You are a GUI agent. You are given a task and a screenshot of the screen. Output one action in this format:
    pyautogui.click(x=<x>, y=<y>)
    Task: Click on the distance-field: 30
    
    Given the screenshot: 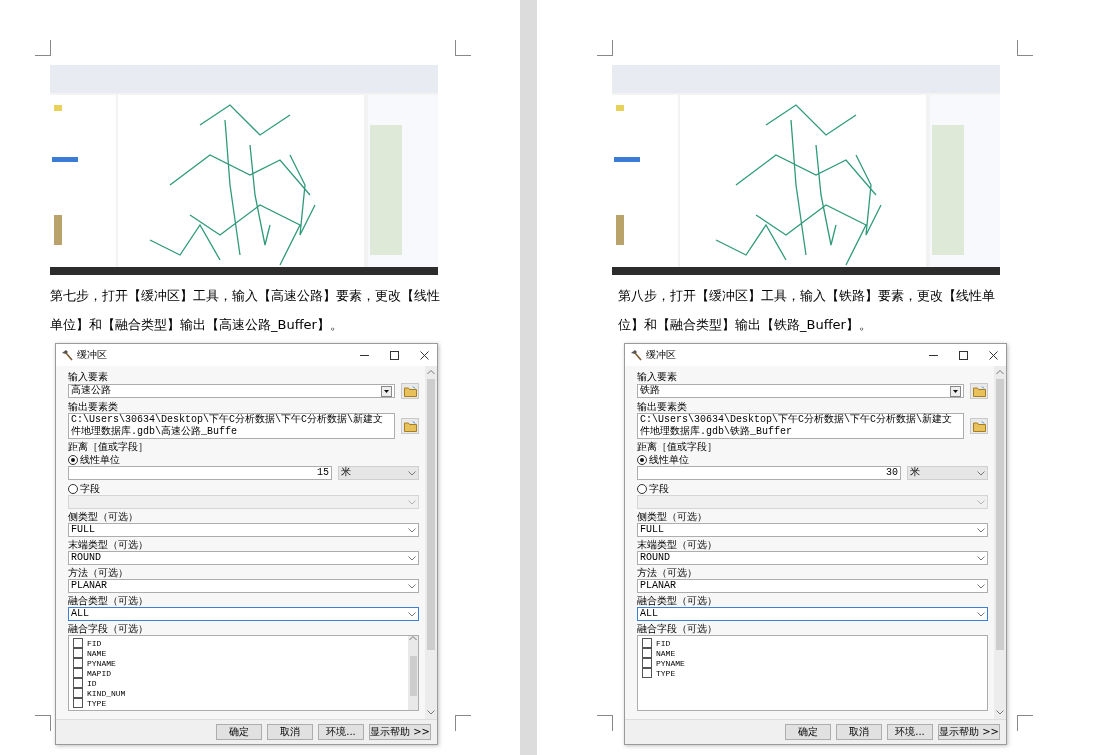 What is the action you would take?
    pyautogui.click(x=769, y=473)
    